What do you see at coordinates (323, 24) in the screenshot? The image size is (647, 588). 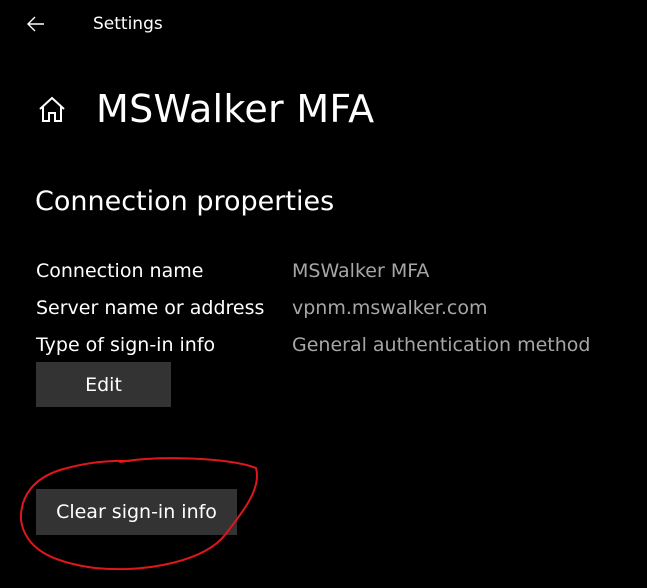 I see `title-bar: Settings` at bounding box center [323, 24].